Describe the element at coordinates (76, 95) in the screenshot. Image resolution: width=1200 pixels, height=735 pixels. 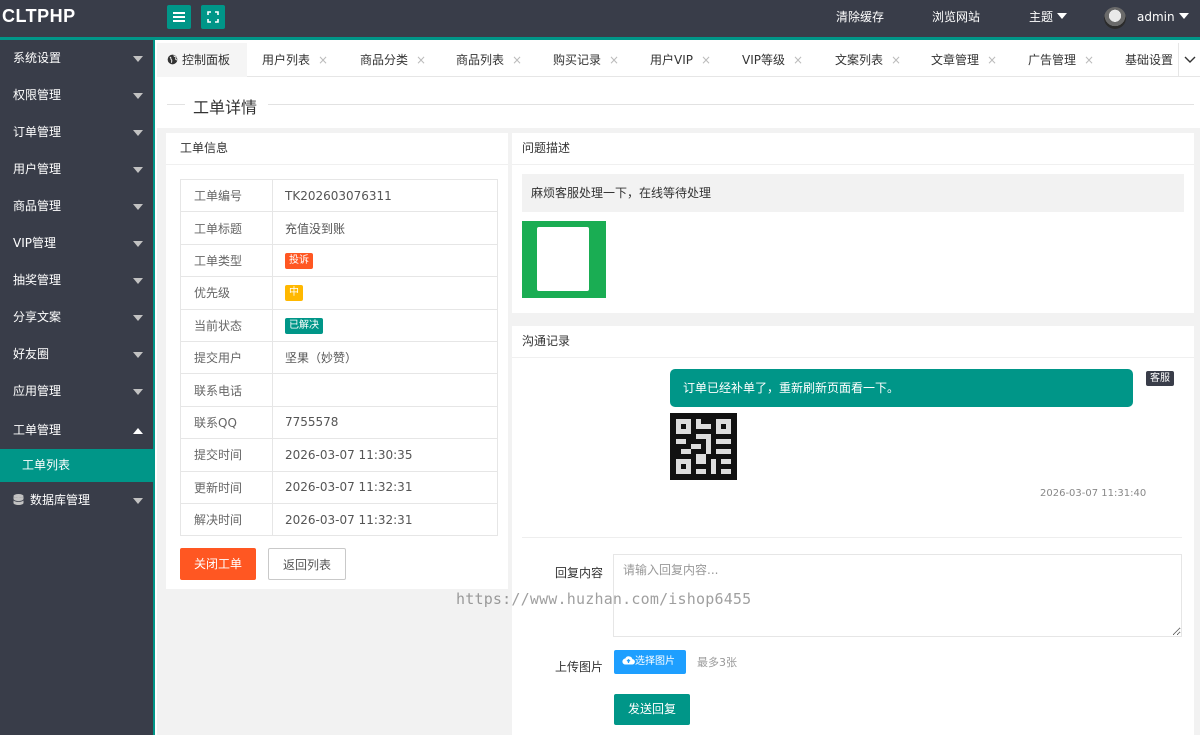
I see `sidebar-item-permission: 权限管理` at that location.